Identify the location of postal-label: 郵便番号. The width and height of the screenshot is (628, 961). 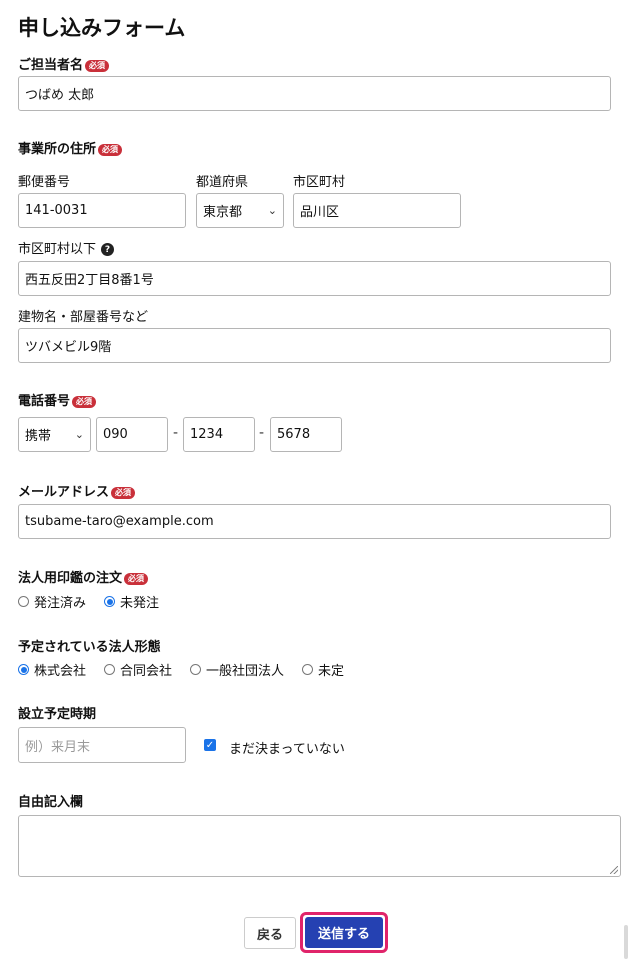
(44, 182).